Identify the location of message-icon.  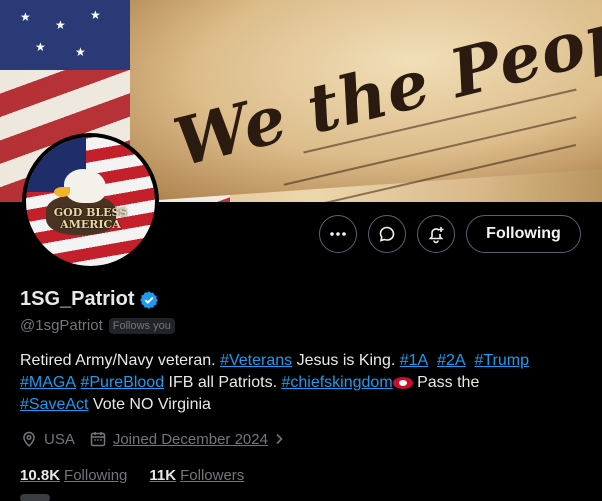
(387, 234).